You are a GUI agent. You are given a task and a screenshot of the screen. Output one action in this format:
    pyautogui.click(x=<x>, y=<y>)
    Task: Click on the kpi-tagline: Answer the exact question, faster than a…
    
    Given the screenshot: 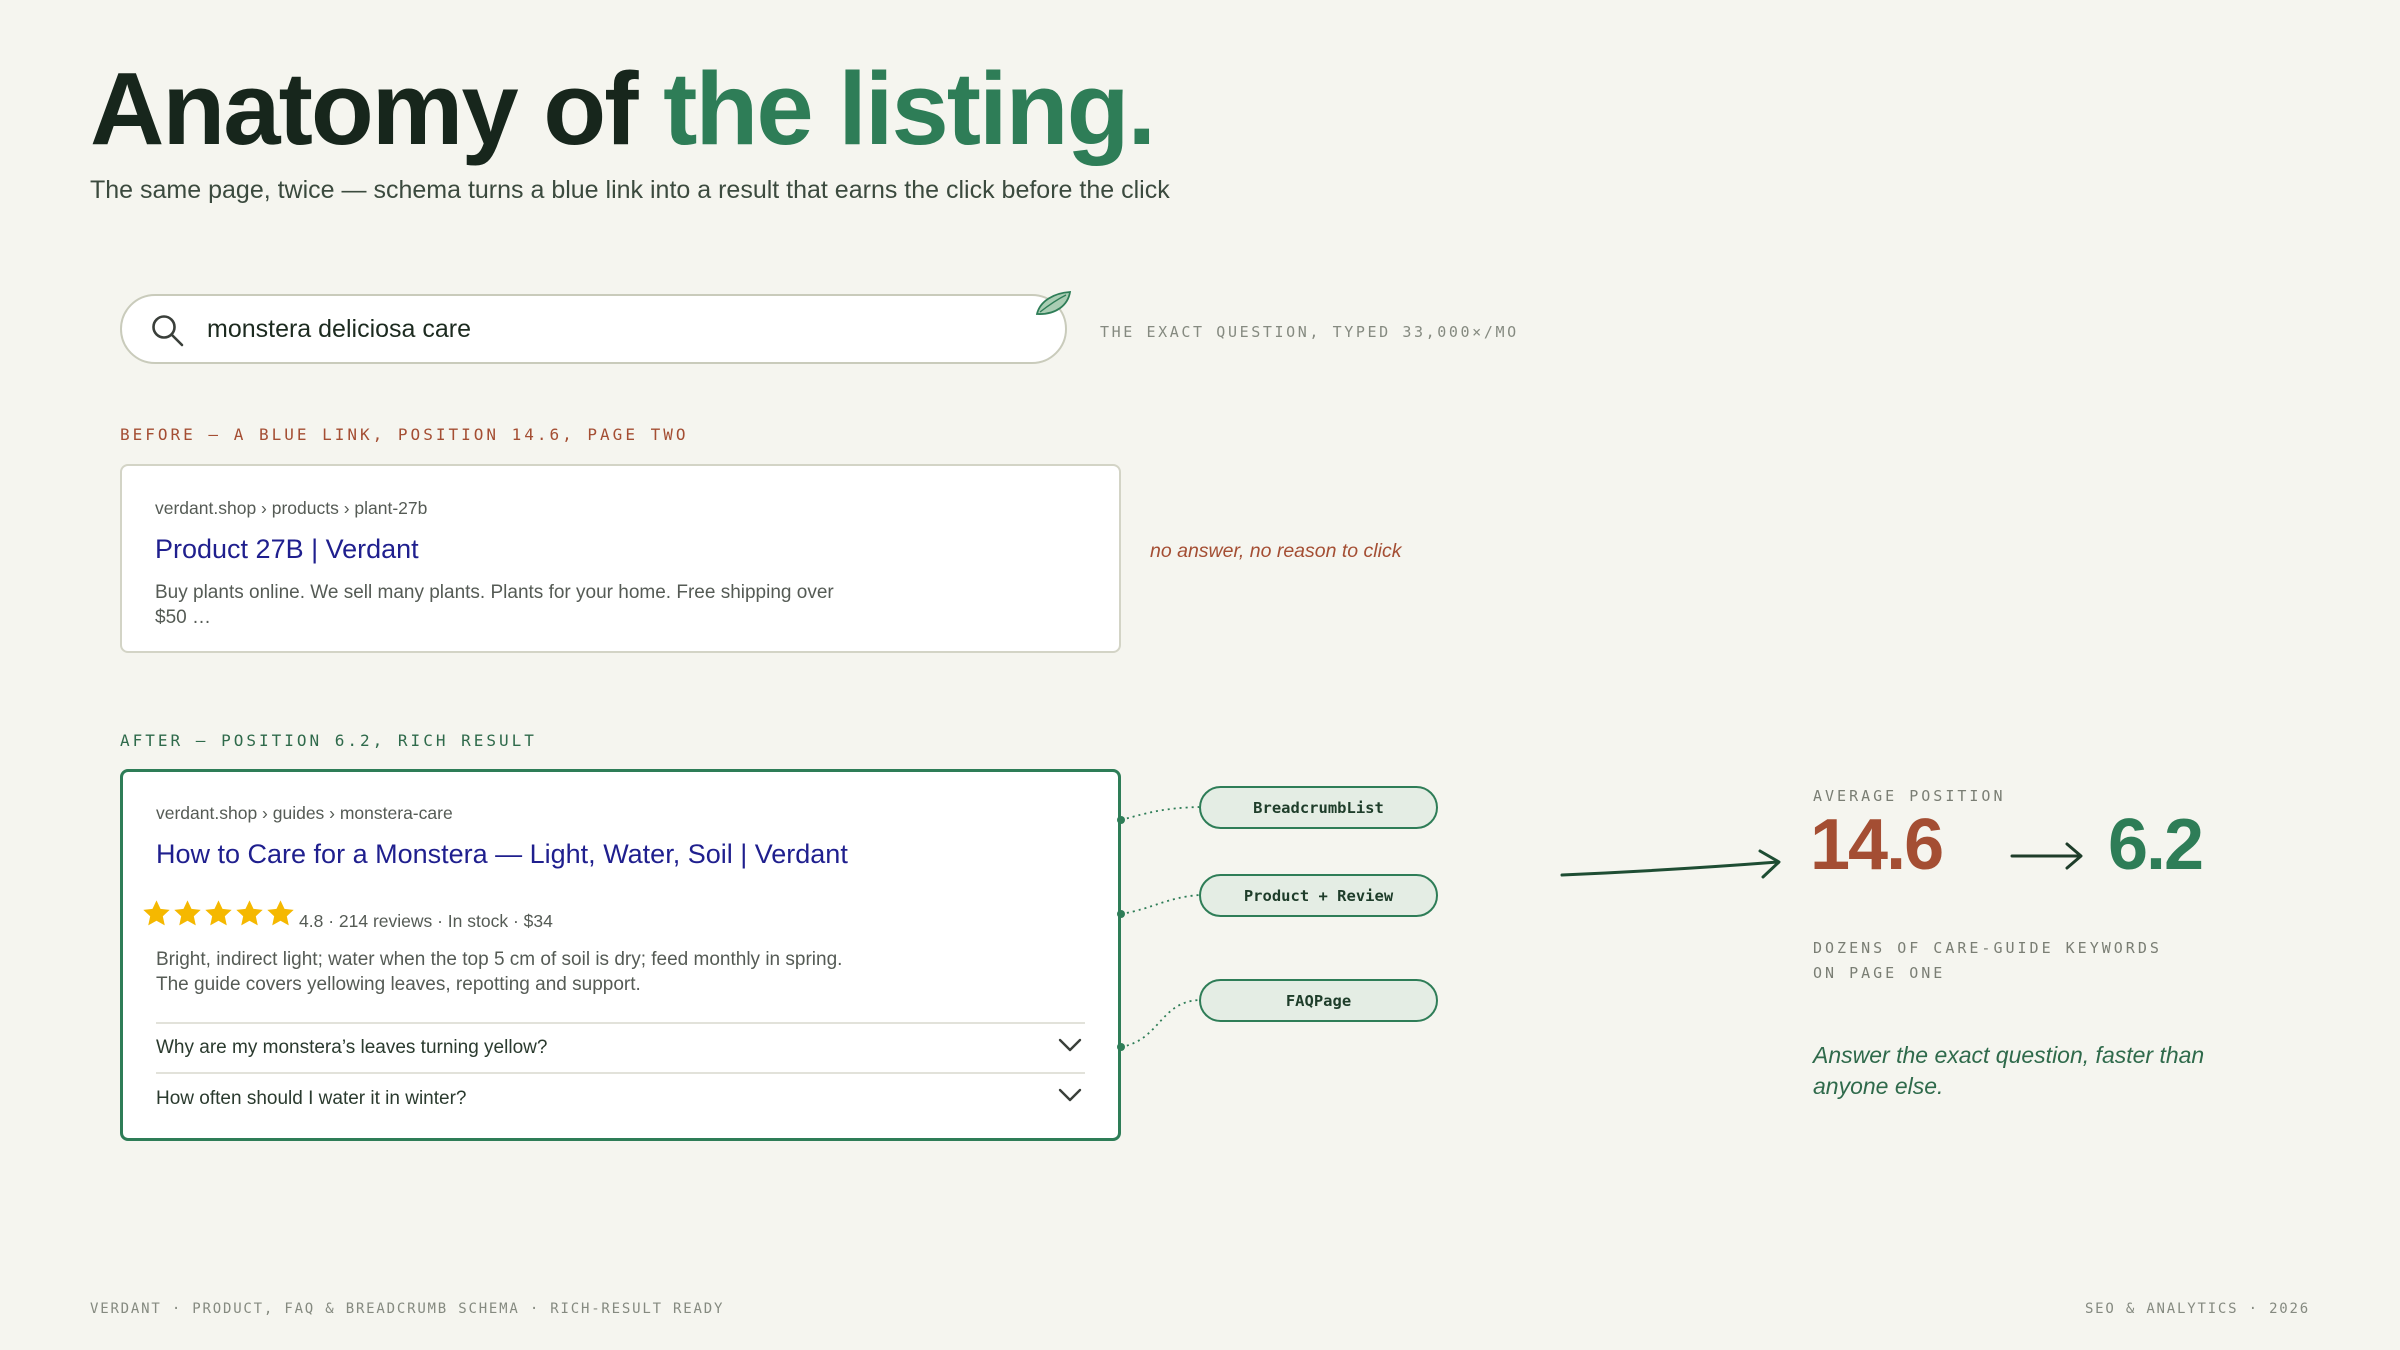 What is the action you would take?
    pyautogui.click(x=2009, y=1070)
    